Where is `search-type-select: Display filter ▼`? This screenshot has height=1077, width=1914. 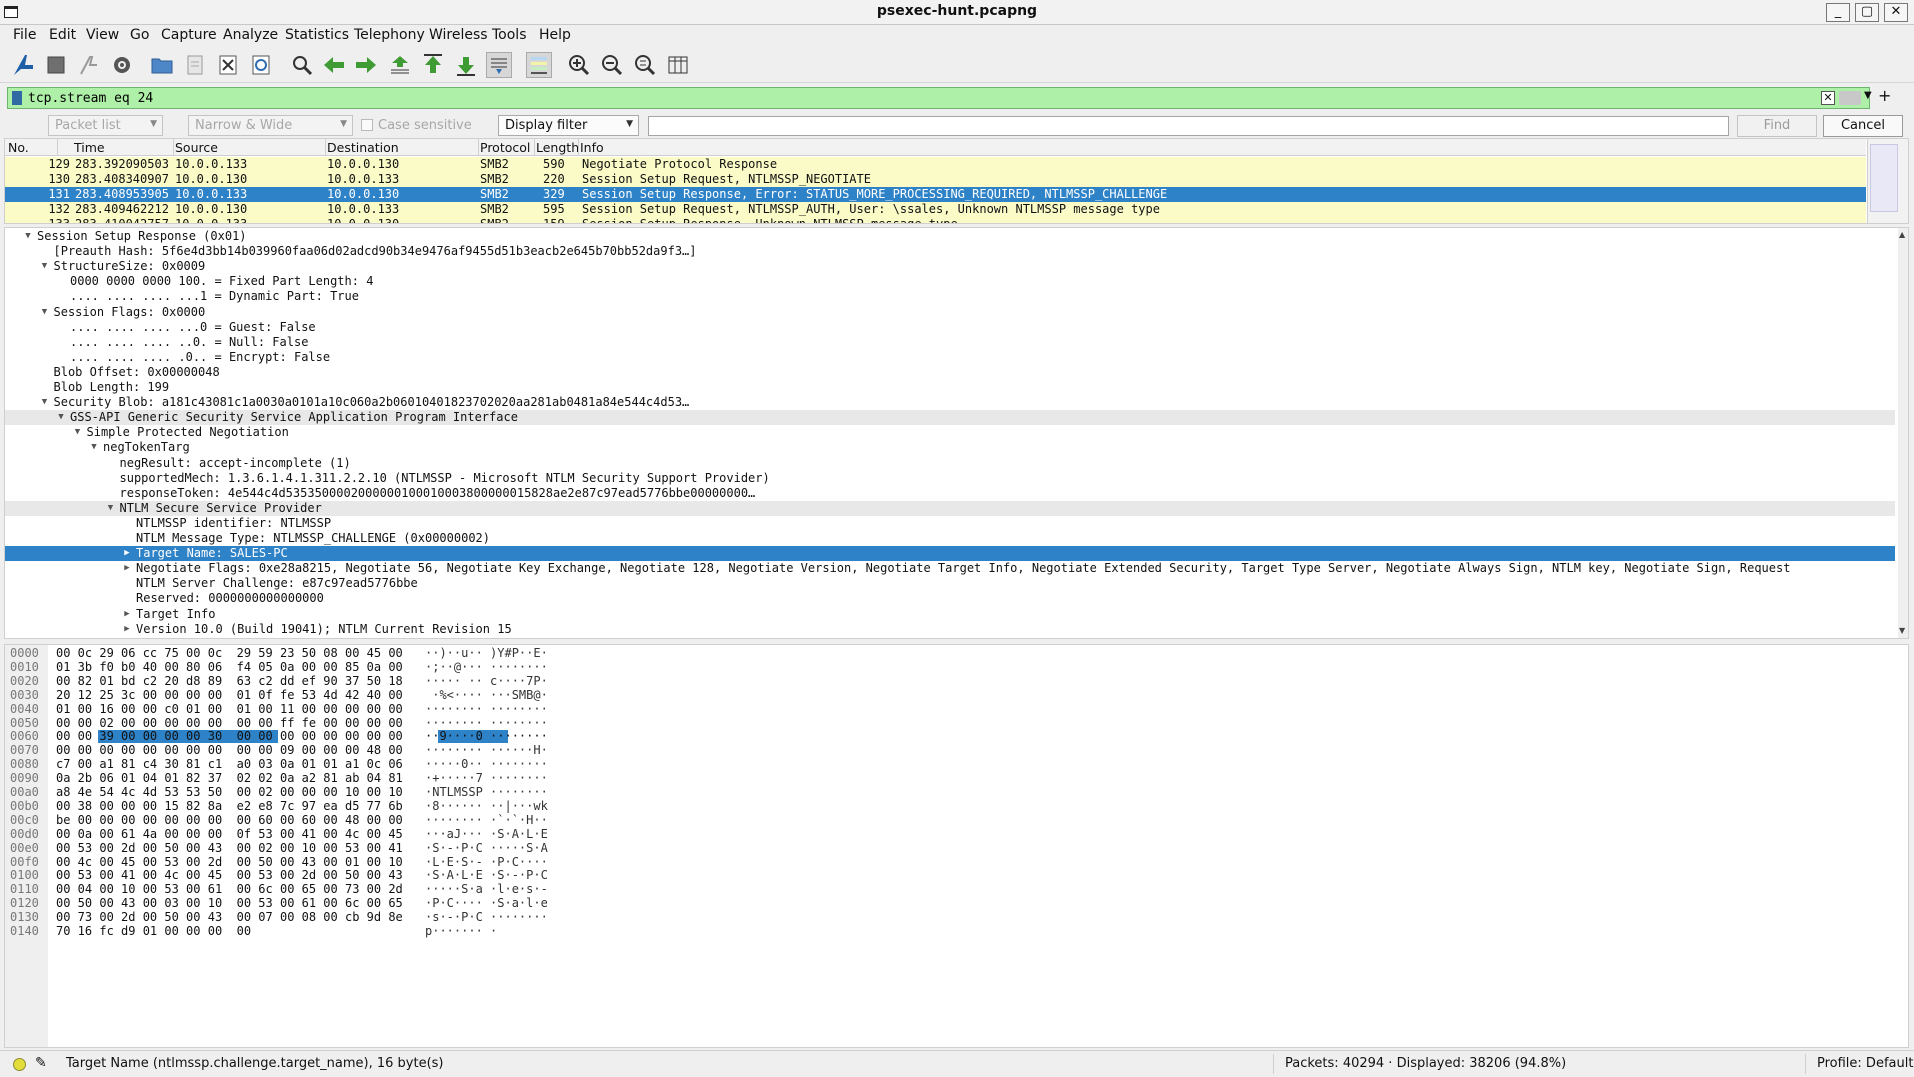 search-type-select: Display filter ▼ is located at coordinates (568, 125).